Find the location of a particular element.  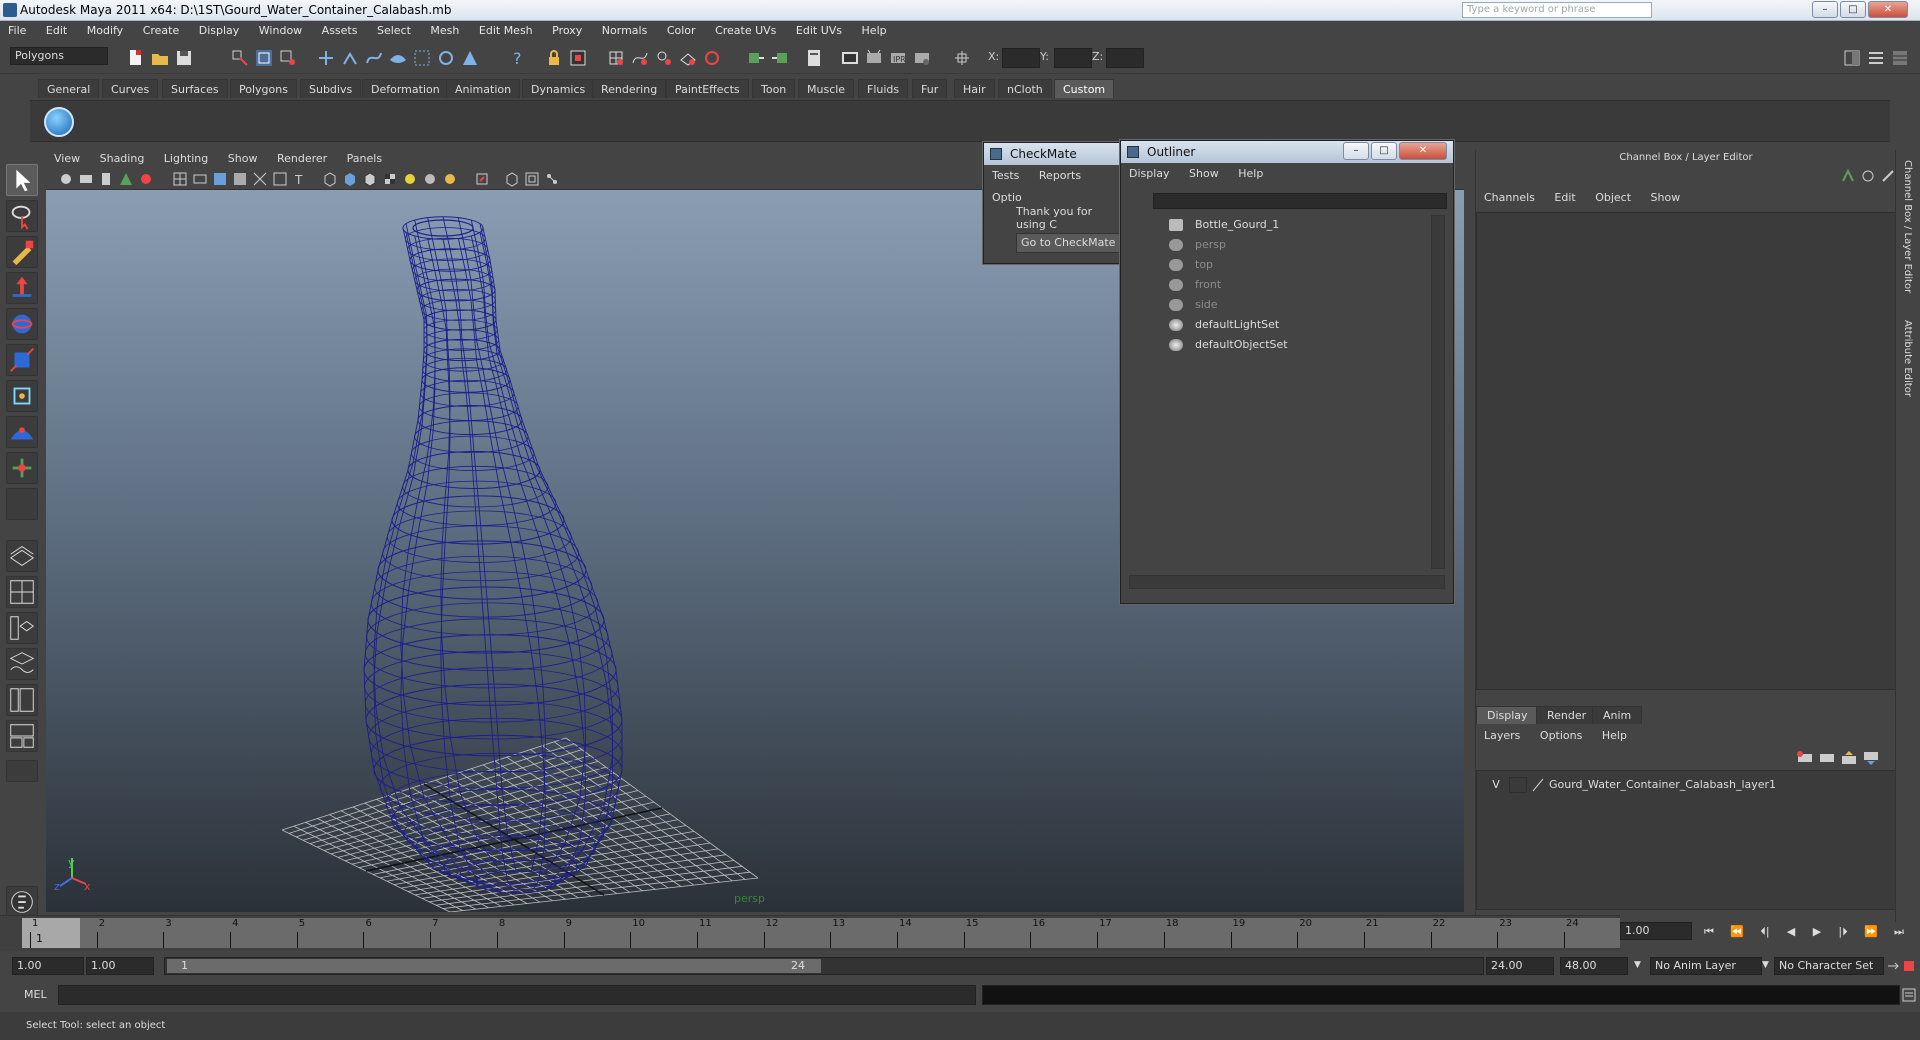

toggle-tool-settings-icon is located at coordinates (1876, 58).